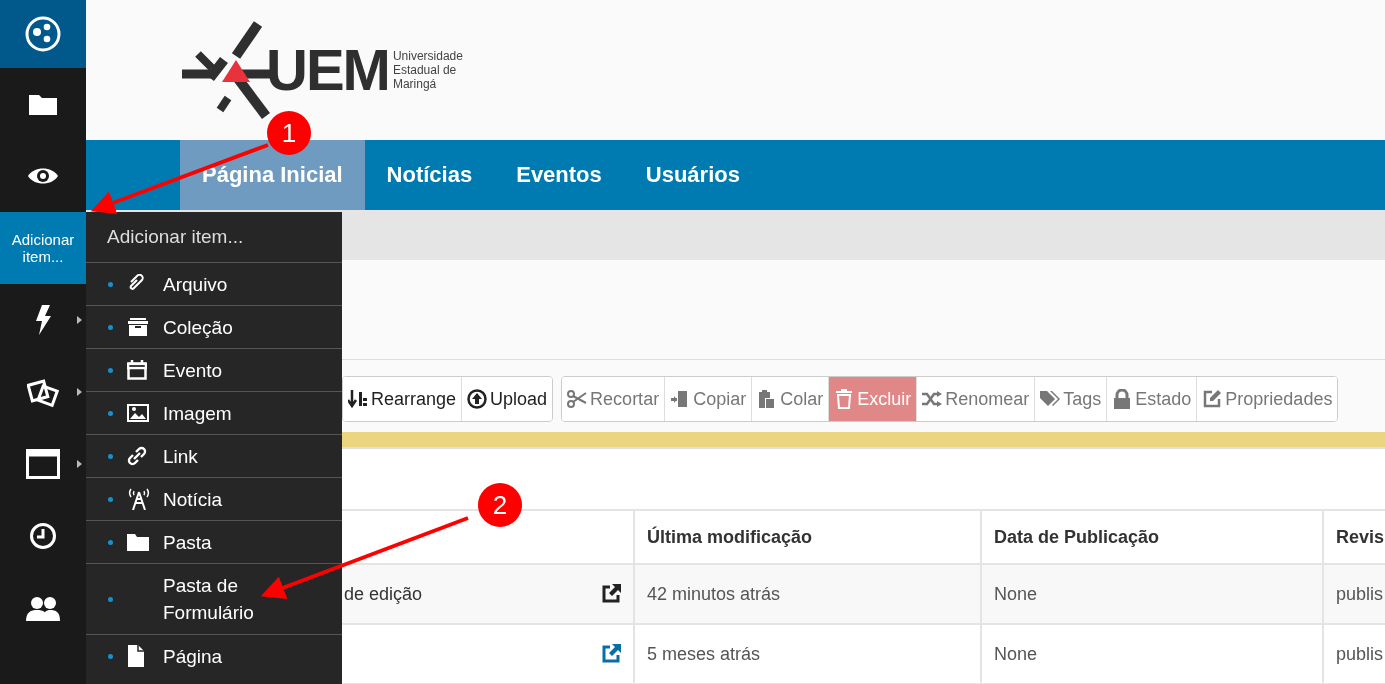  Describe the element at coordinates (559, 175) in the screenshot. I see `nav-tab: Eventos` at that location.